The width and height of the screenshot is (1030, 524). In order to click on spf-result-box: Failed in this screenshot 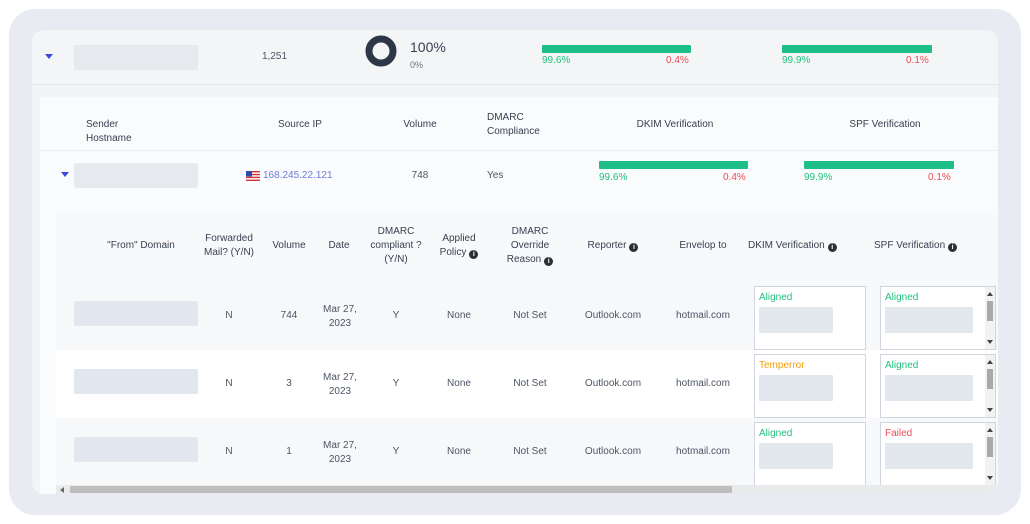, I will do `click(938, 454)`.